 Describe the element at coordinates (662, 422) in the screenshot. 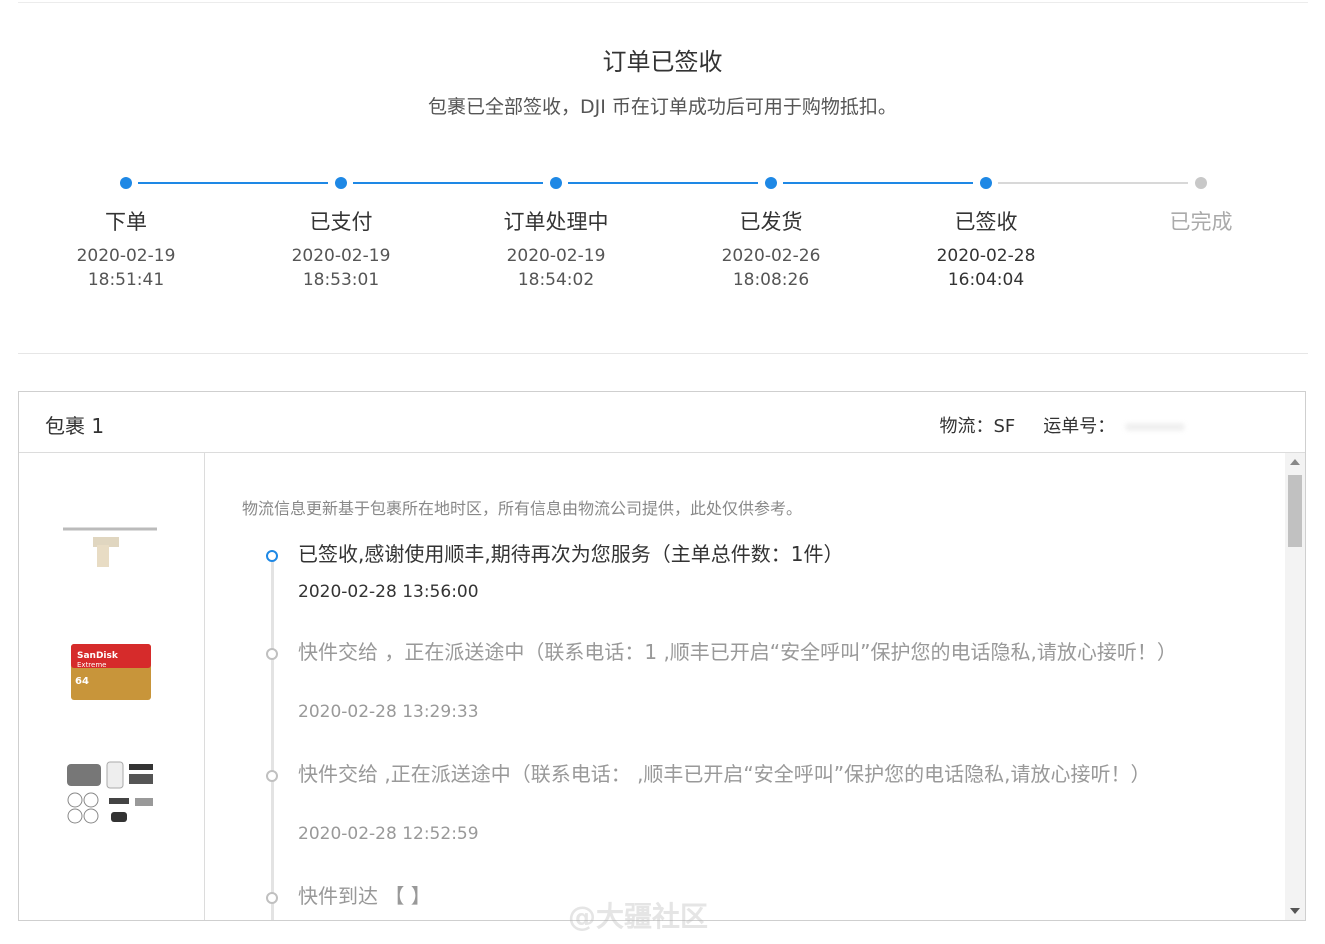

I see `package-header: 包裹 1 物流：SF 运单号：` at that location.